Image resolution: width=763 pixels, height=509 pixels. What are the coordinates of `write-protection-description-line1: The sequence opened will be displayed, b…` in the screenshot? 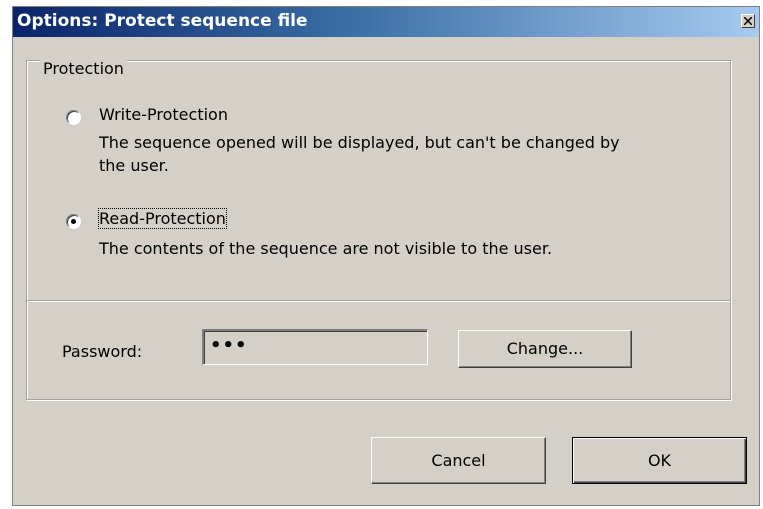 It's located at (359, 142).